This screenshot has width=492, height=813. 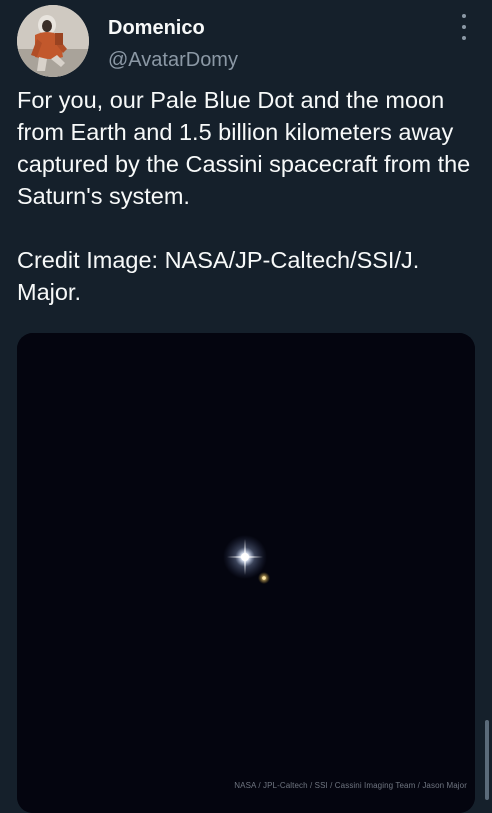 I want to click on more-vertical-icon, so click(x=464, y=27).